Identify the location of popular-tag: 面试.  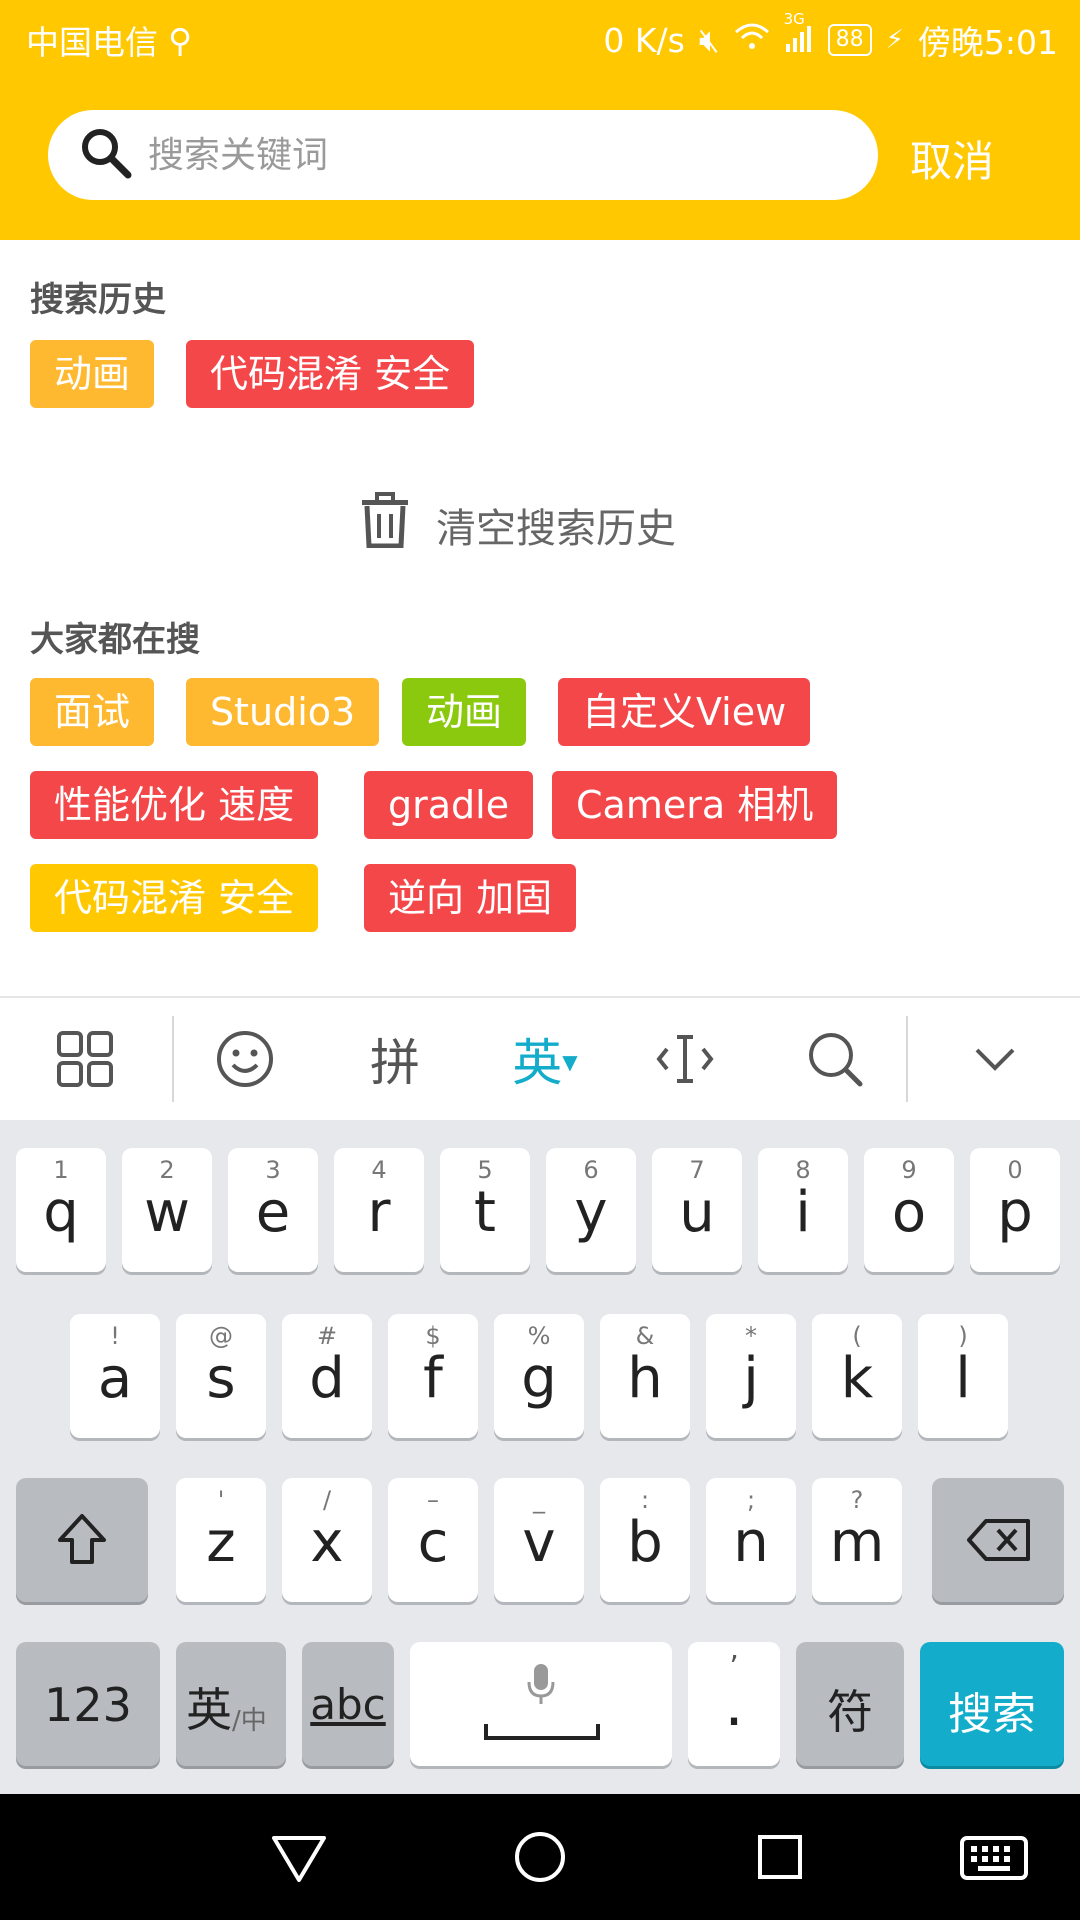
(92, 712).